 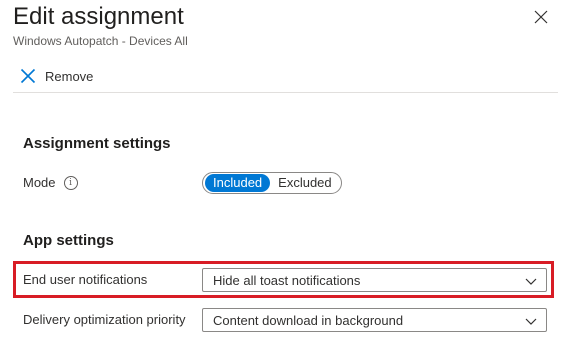 What do you see at coordinates (285, 76) in the screenshot?
I see `command-bar: Remove` at bounding box center [285, 76].